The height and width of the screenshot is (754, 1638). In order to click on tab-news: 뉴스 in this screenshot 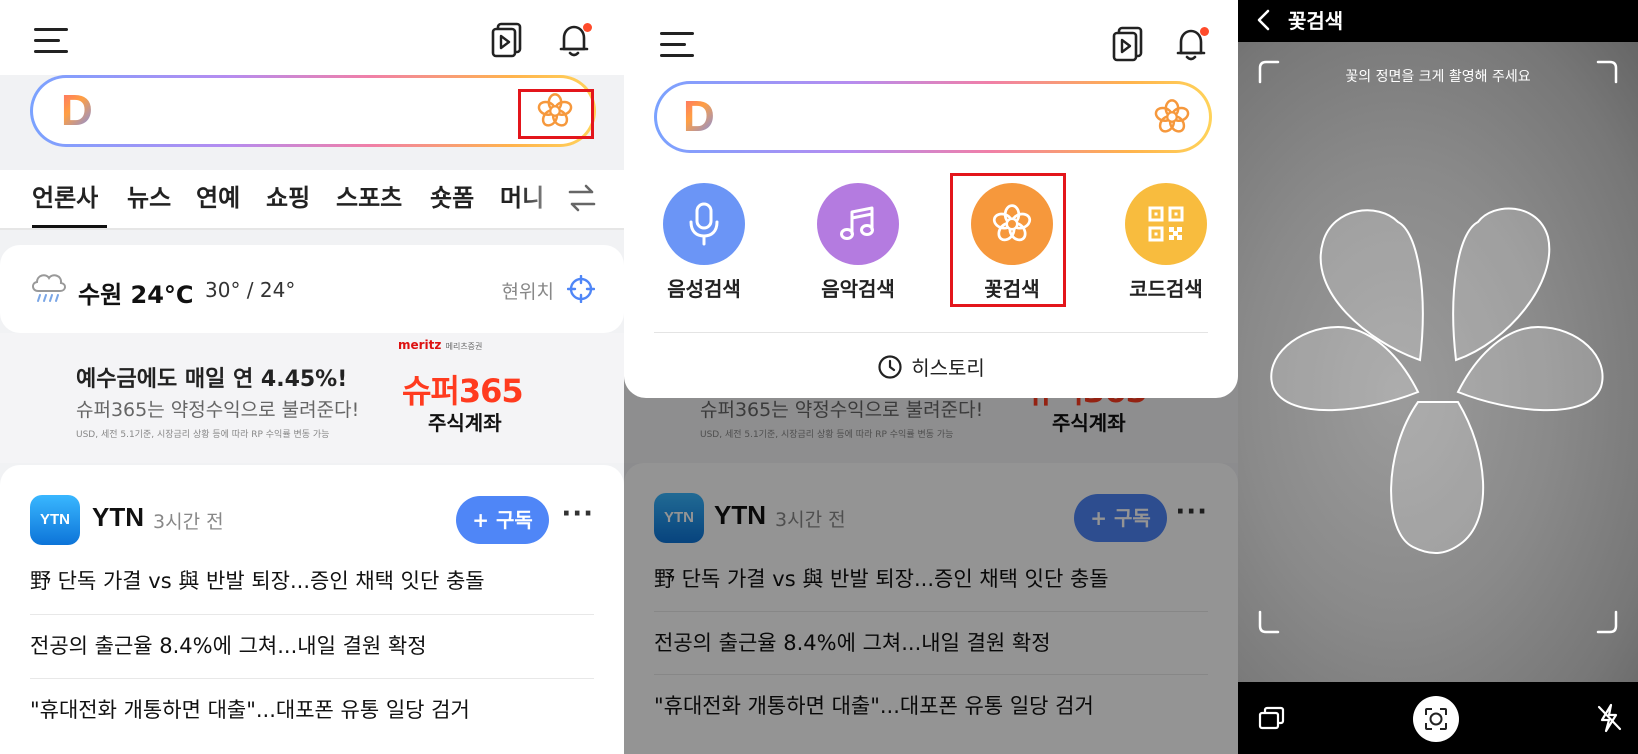, I will do `click(149, 195)`.